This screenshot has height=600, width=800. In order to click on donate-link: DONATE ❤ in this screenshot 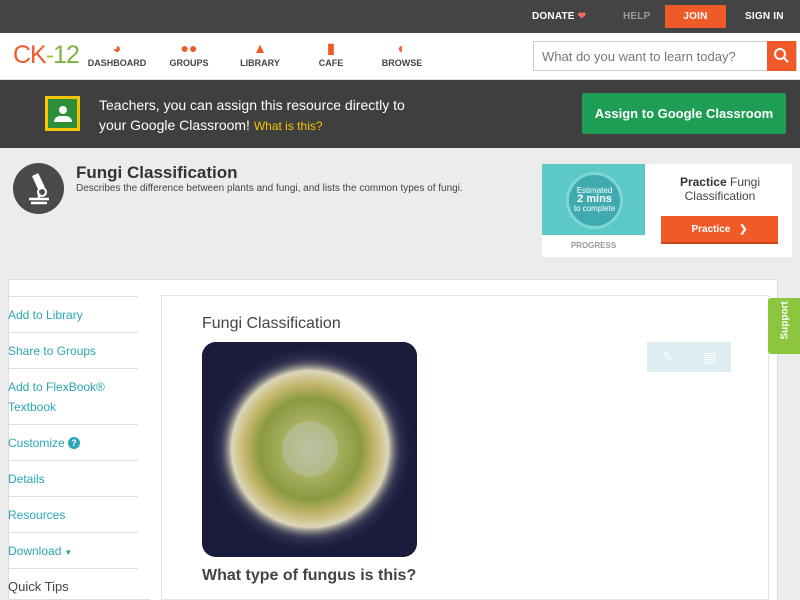, I will do `click(559, 16)`.